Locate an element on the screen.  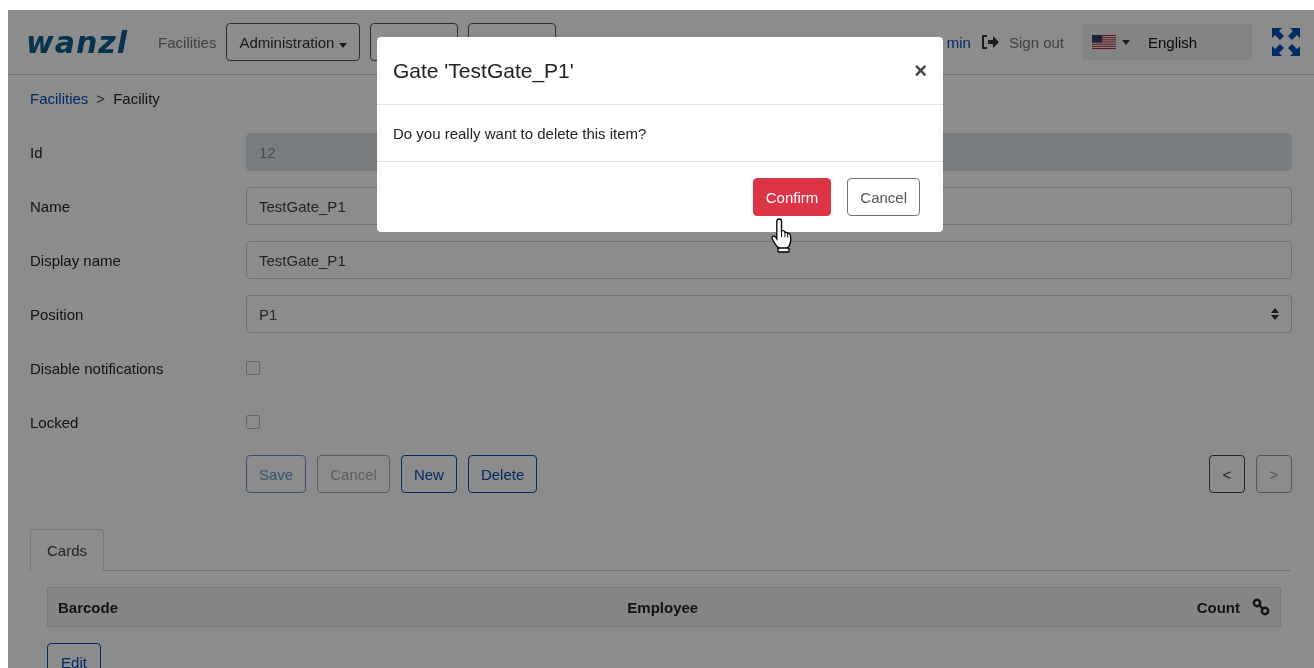
sign-out-link: Sign out is located at coordinates (1036, 42).